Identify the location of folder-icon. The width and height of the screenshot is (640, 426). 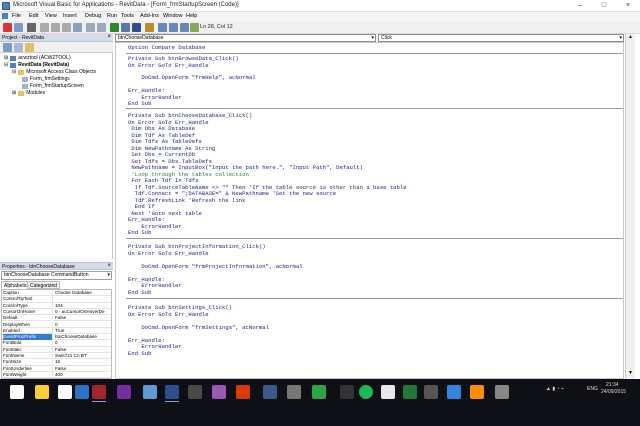
(21, 72).